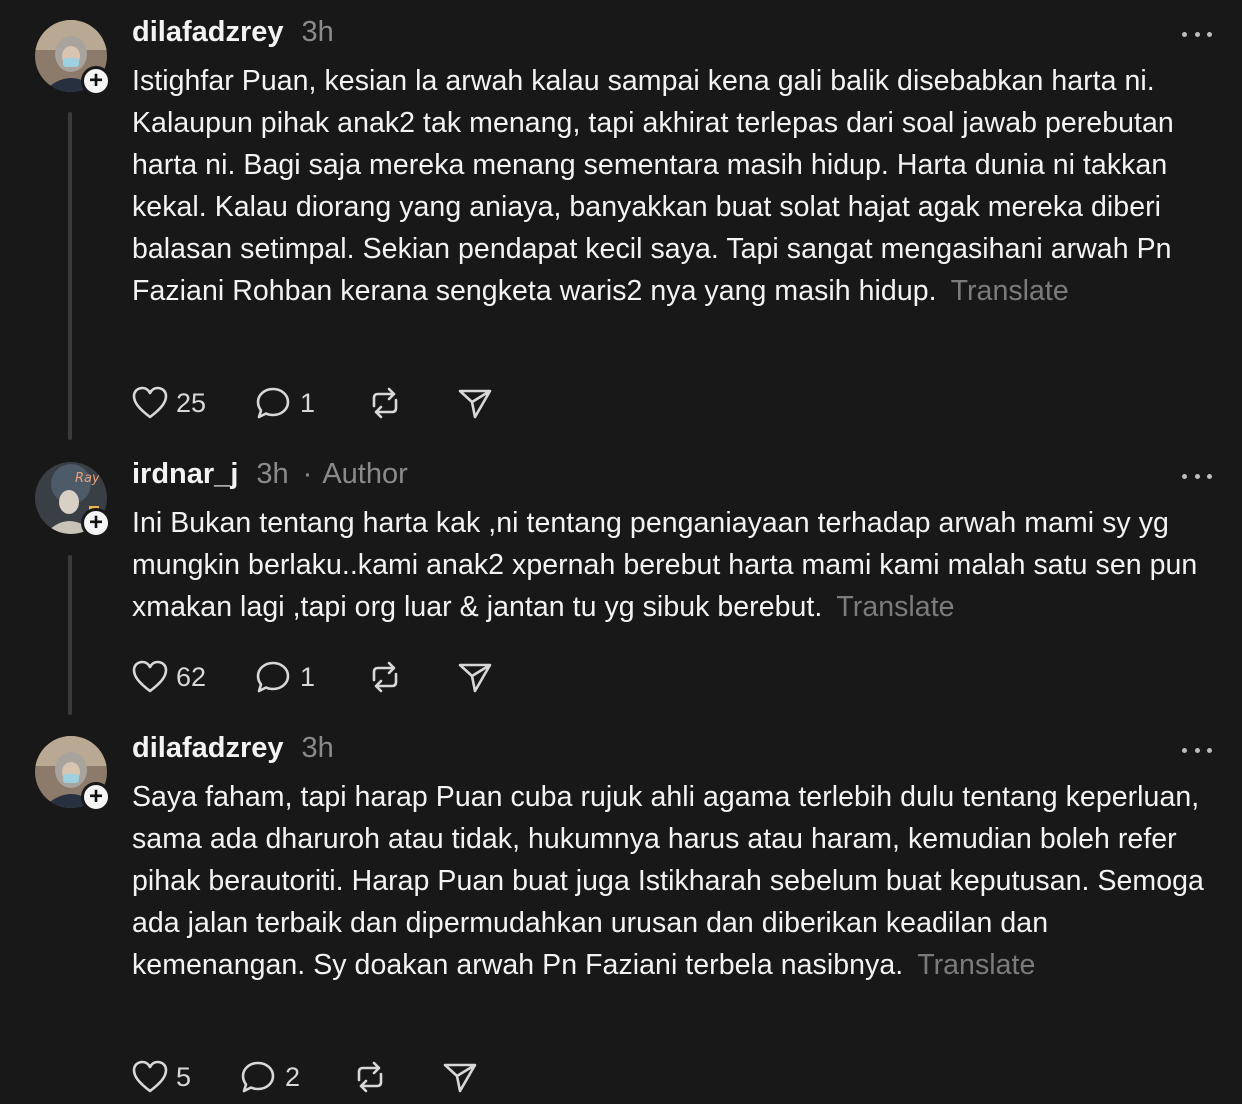  Describe the element at coordinates (169, 403) in the screenshot. I see `like-button: 25` at that location.